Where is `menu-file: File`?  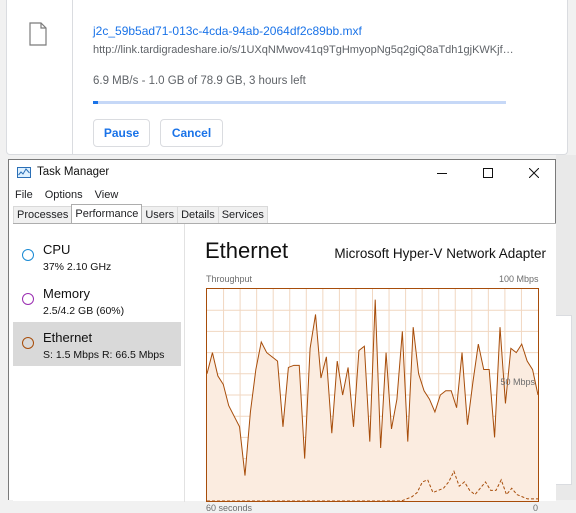
menu-file: File is located at coordinates (24, 195).